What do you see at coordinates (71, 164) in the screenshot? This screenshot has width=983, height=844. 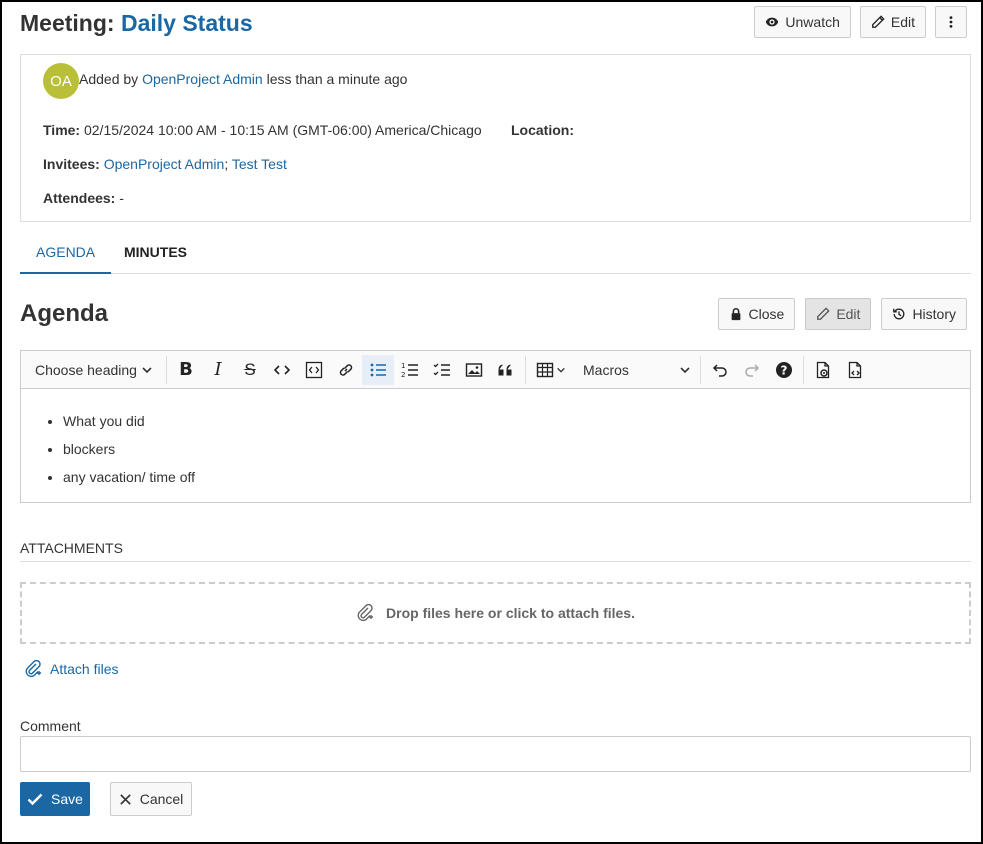 I see `invitees-label: Invitees:` at bounding box center [71, 164].